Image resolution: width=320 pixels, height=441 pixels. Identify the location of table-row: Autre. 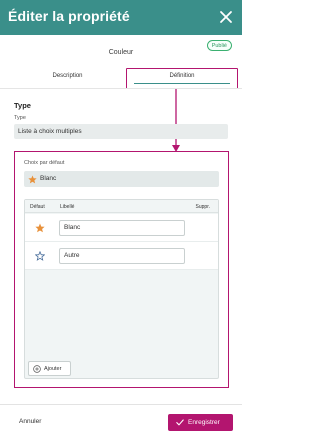
(121, 256).